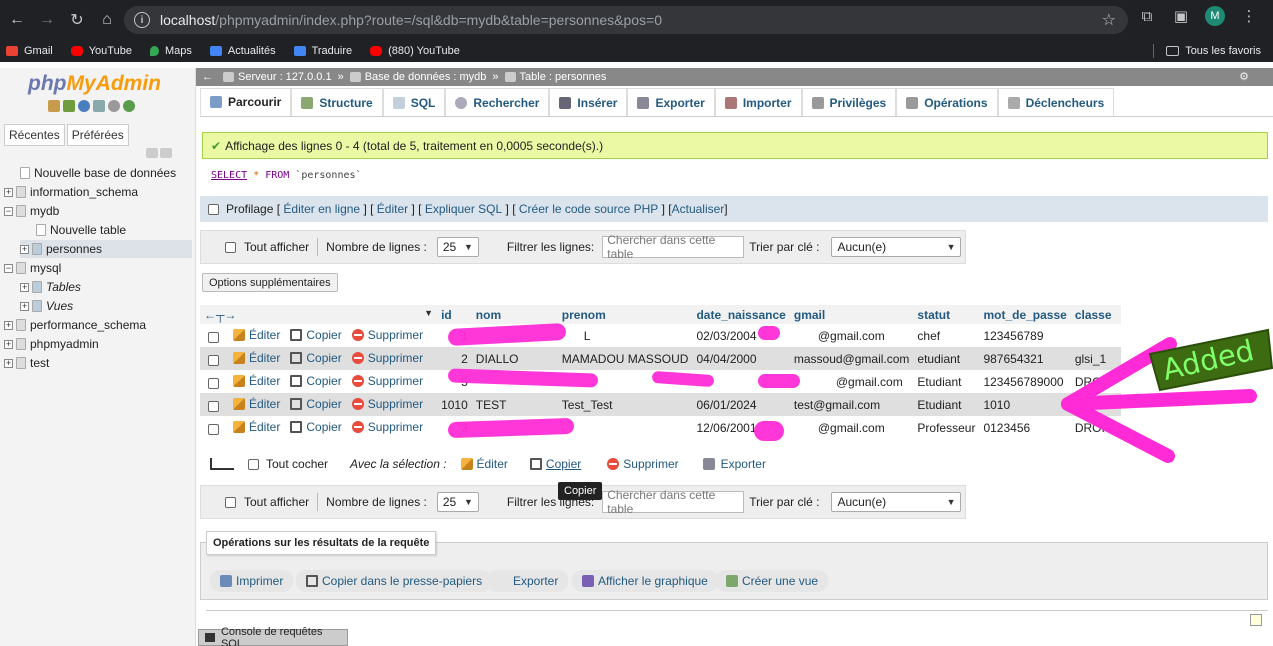  I want to click on create-php-link: Créer le code source PHP, so click(588, 209).